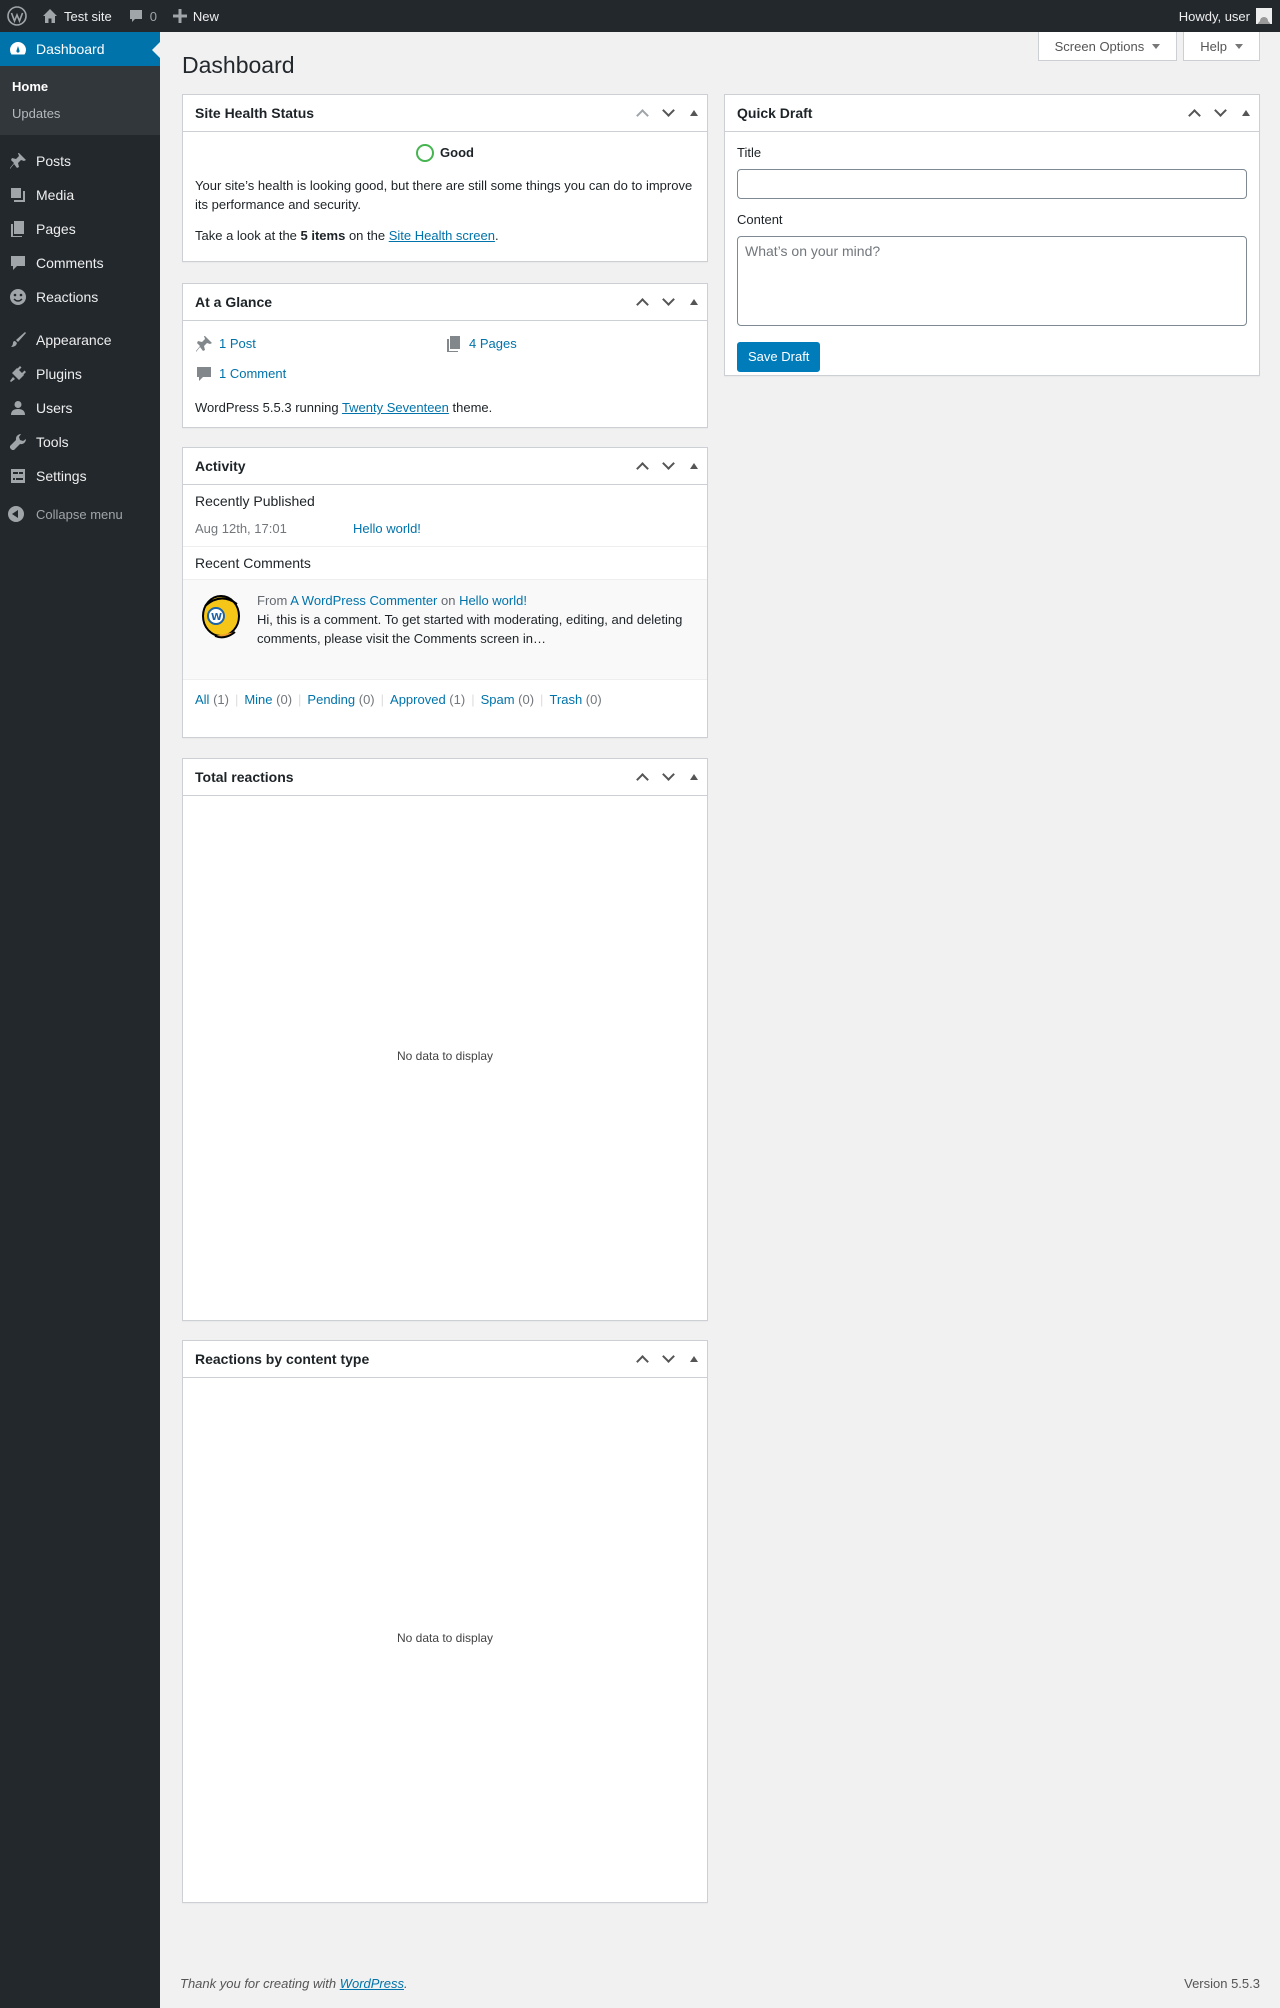  I want to click on sidebar-label-settings: Settings, so click(61, 476).